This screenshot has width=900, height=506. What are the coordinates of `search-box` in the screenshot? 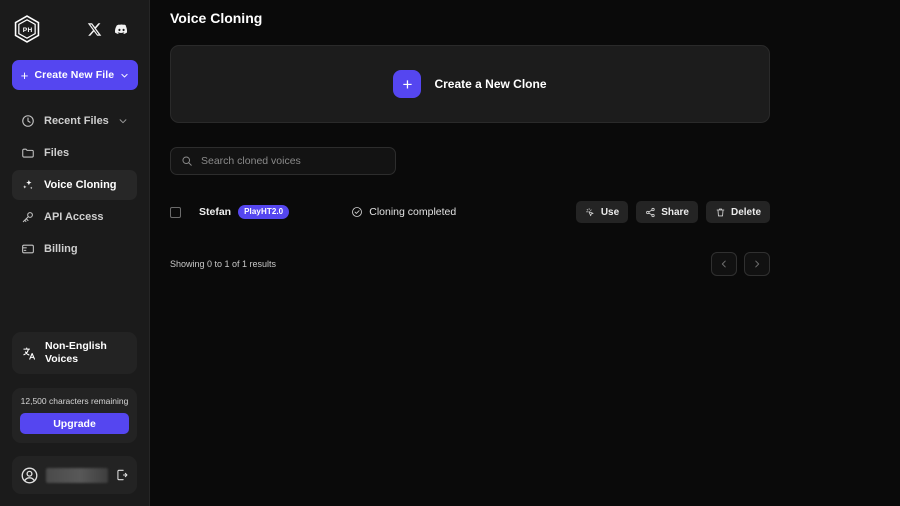 It's located at (283, 161).